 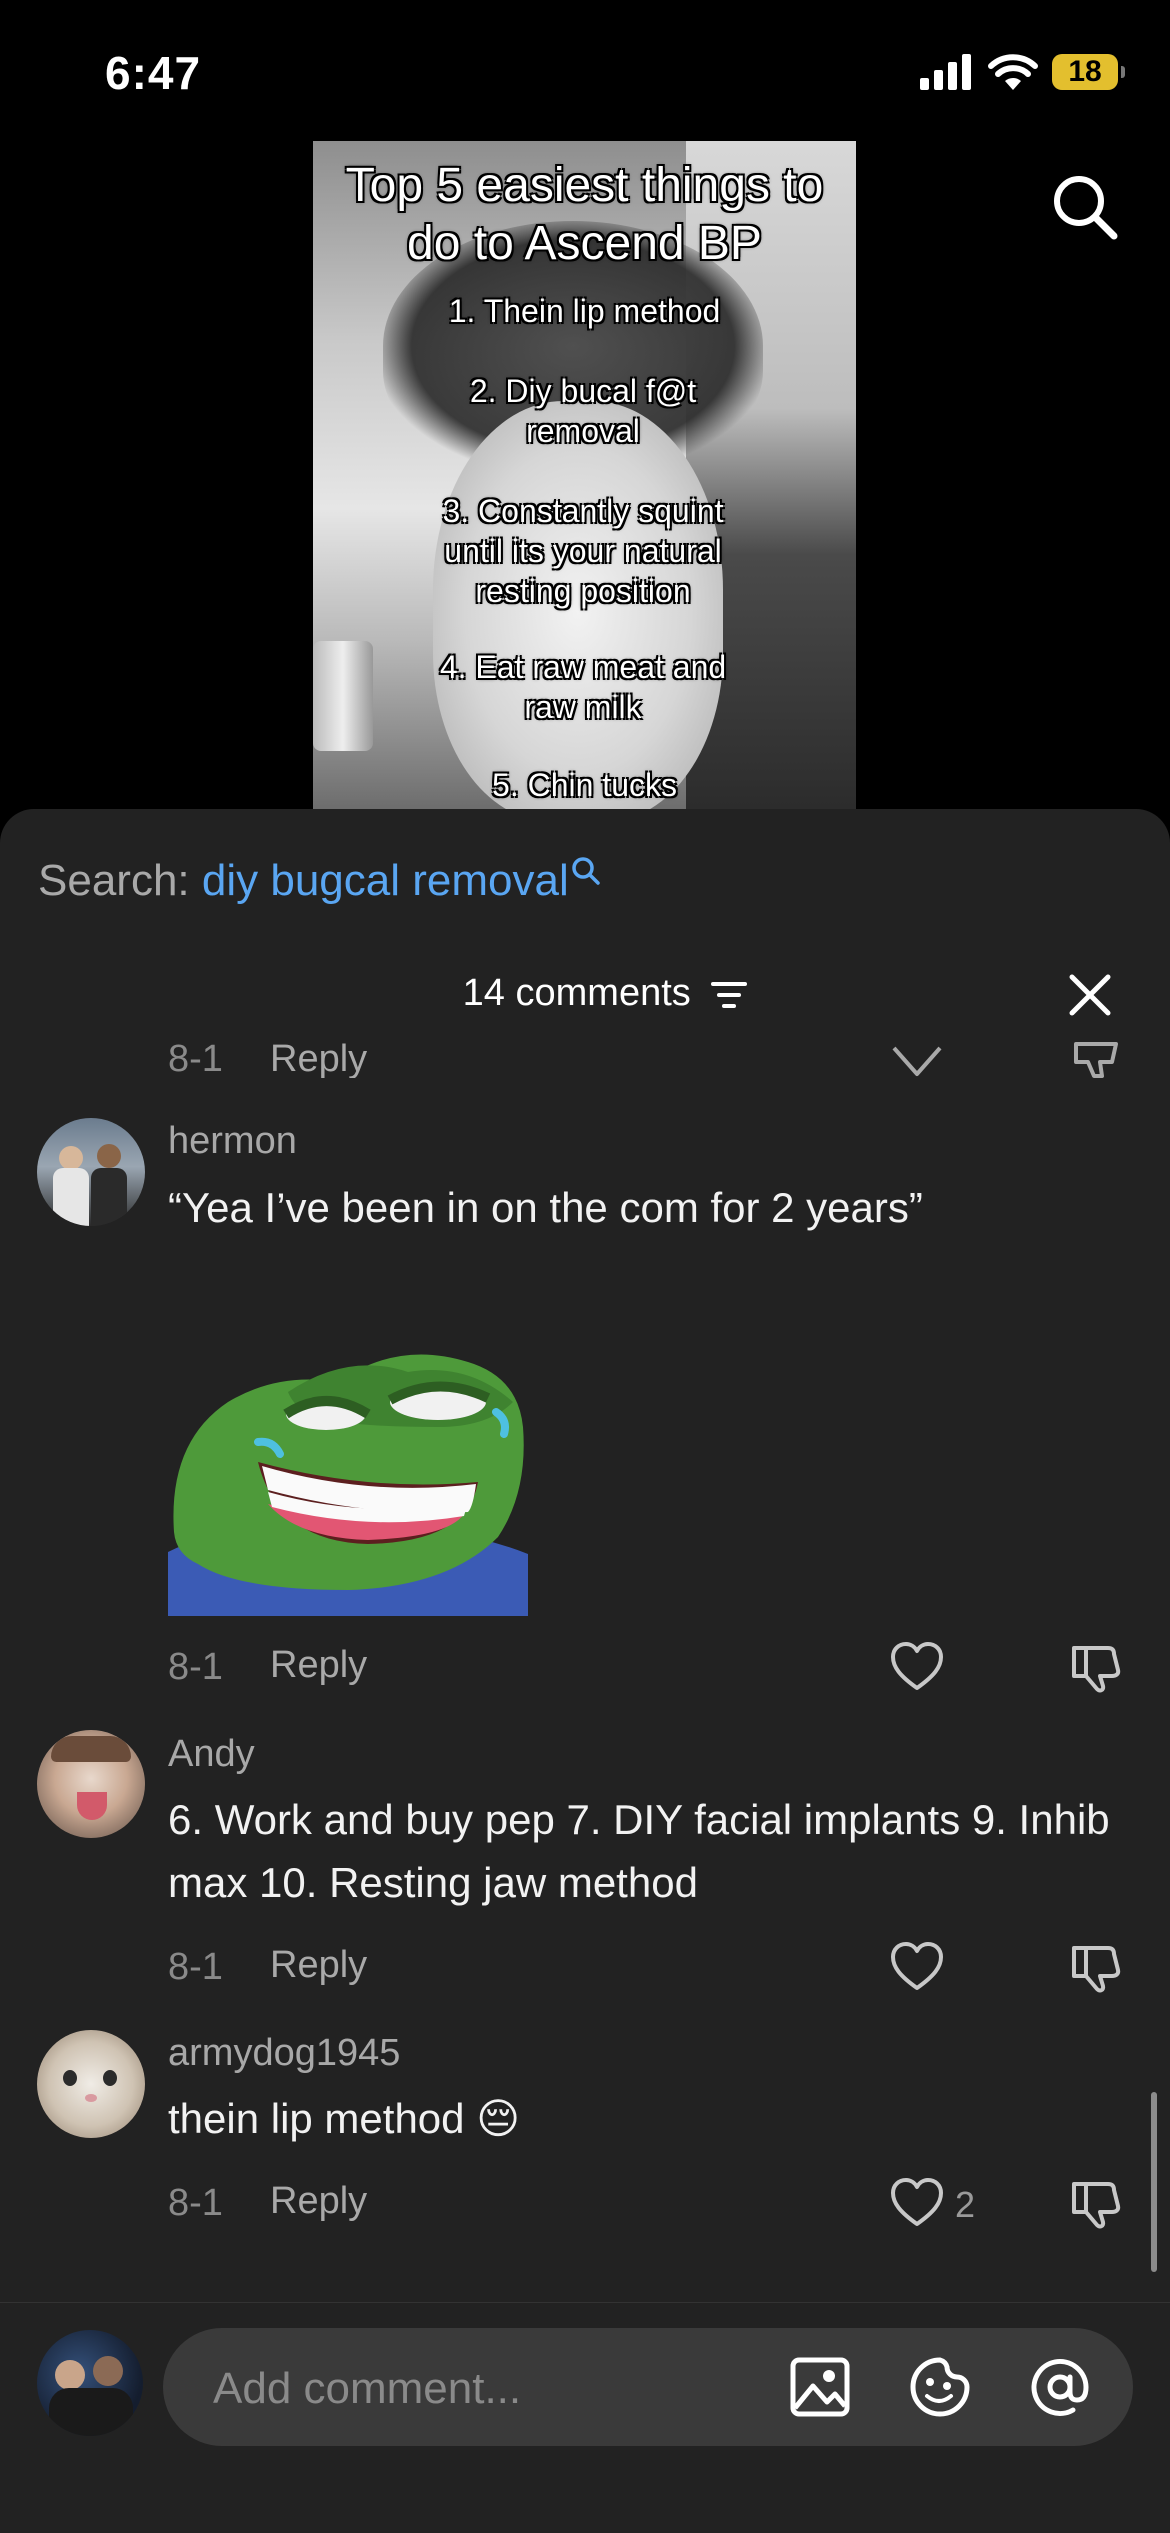 I want to click on like-count: 2, so click(x=965, y=2204).